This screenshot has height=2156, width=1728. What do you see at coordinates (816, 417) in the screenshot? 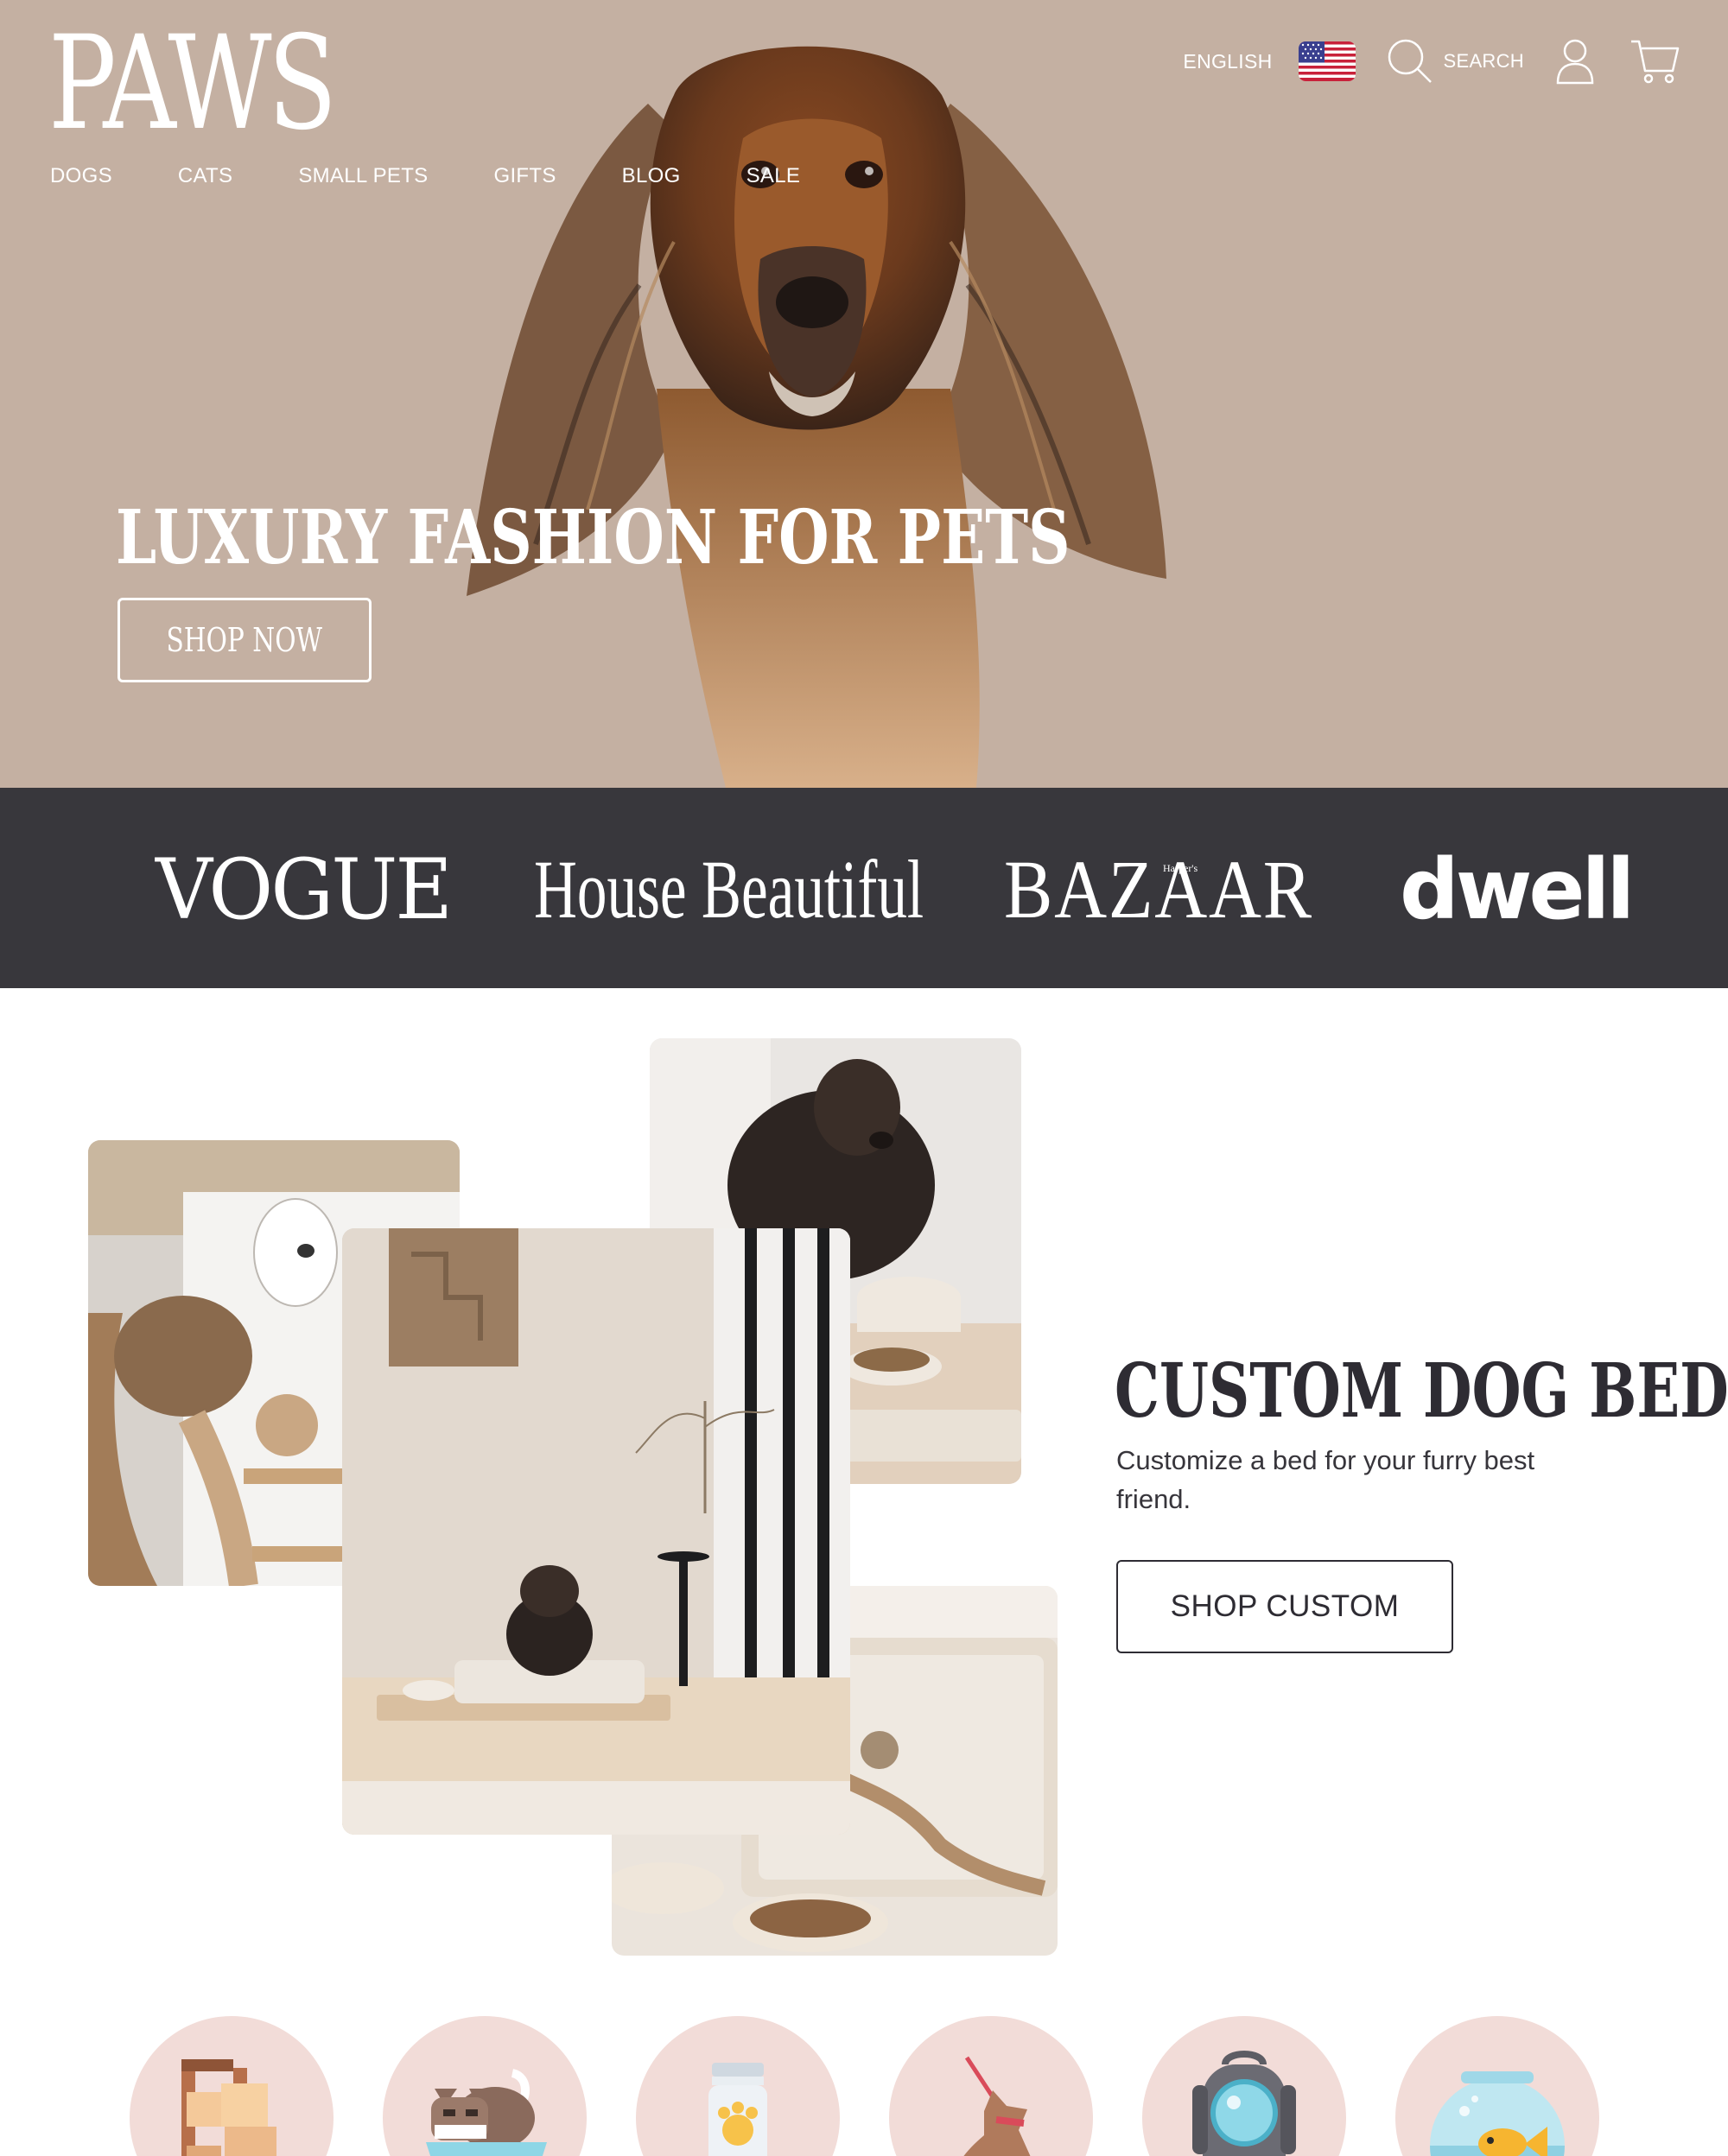
I see `hero-dog-image` at bounding box center [816, 417].